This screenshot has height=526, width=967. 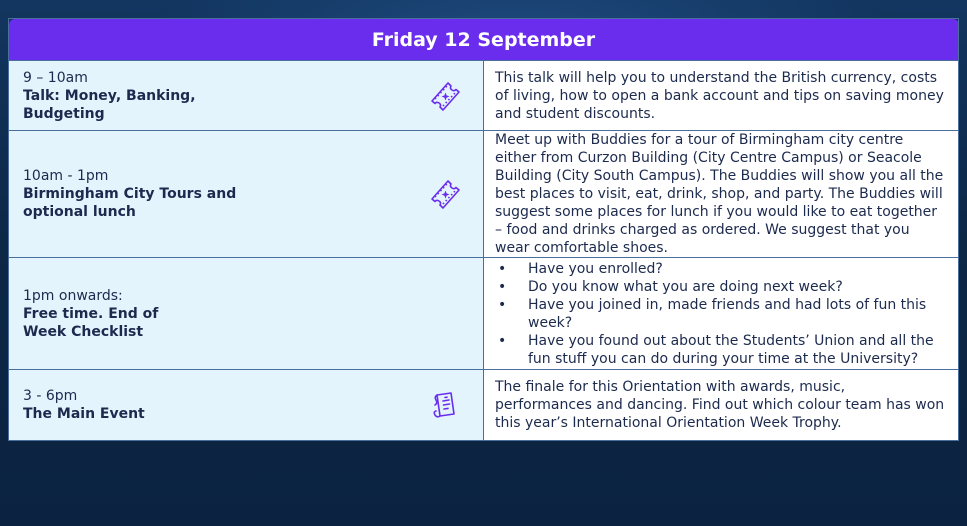 What do you see at coordinates (66, 176) in the screenshot?
I see `event-time: 10am - 1pm` at bounding box center [66, 176].